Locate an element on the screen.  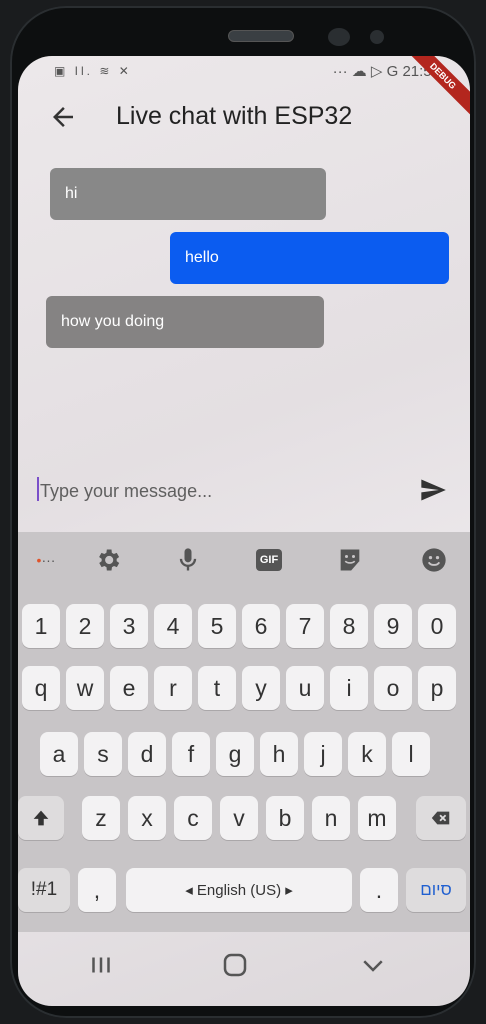
system-nav-bar is located at coordinates (244, 966).